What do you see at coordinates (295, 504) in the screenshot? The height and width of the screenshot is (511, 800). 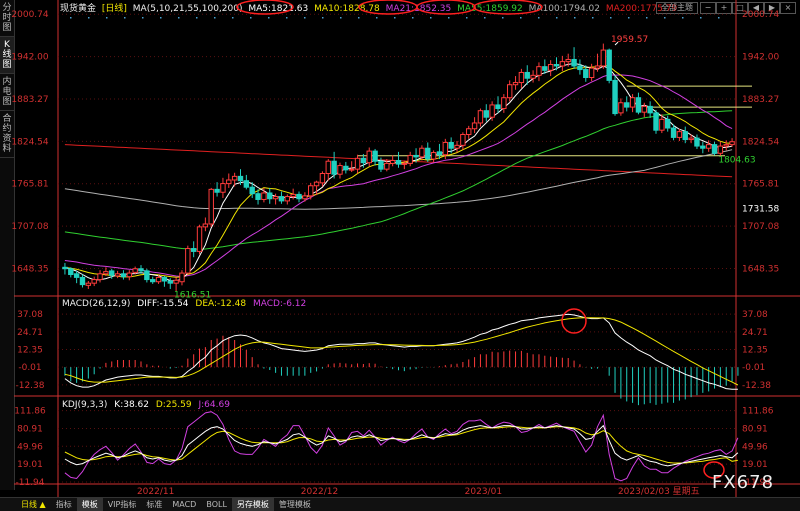 I see `tab-manage-template: 管理模板` at bounding box center [295, 504].